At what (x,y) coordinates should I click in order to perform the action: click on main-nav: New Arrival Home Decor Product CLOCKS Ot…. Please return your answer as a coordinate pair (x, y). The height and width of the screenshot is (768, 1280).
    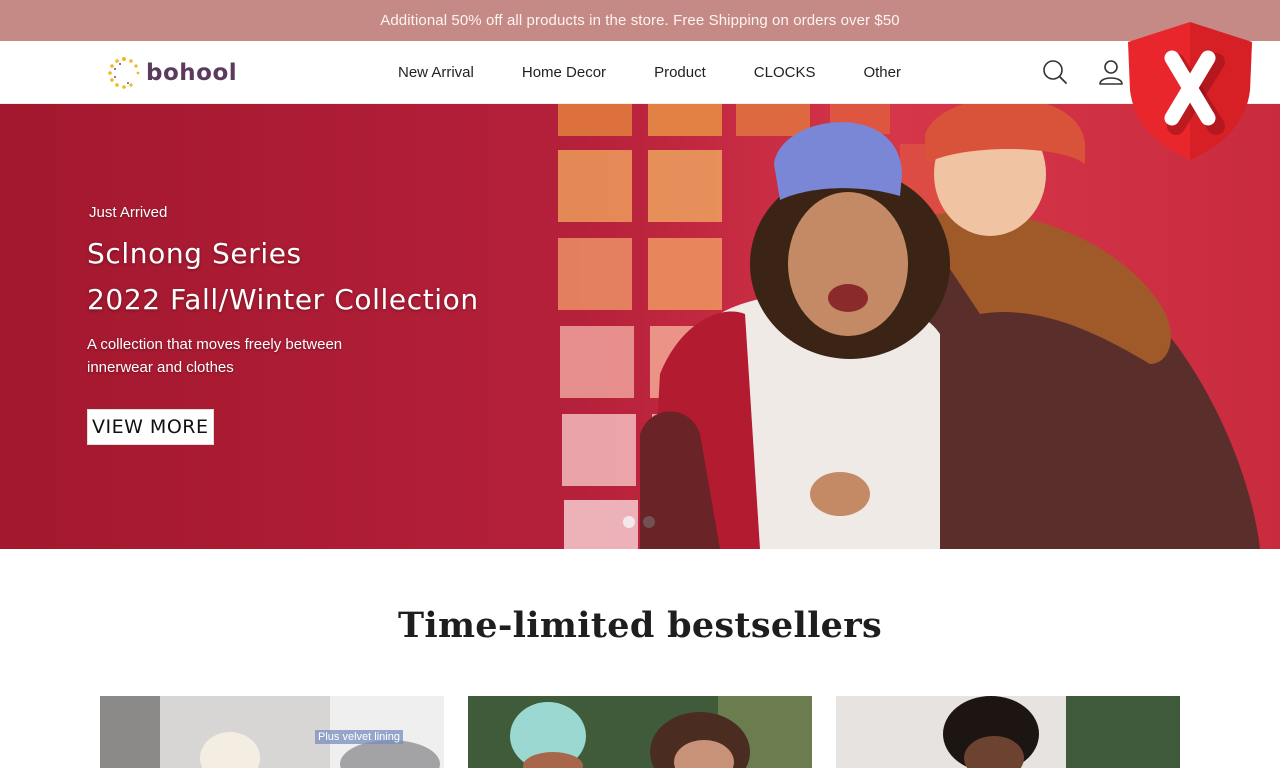
    Looking at the image, I should click on (649, 72).